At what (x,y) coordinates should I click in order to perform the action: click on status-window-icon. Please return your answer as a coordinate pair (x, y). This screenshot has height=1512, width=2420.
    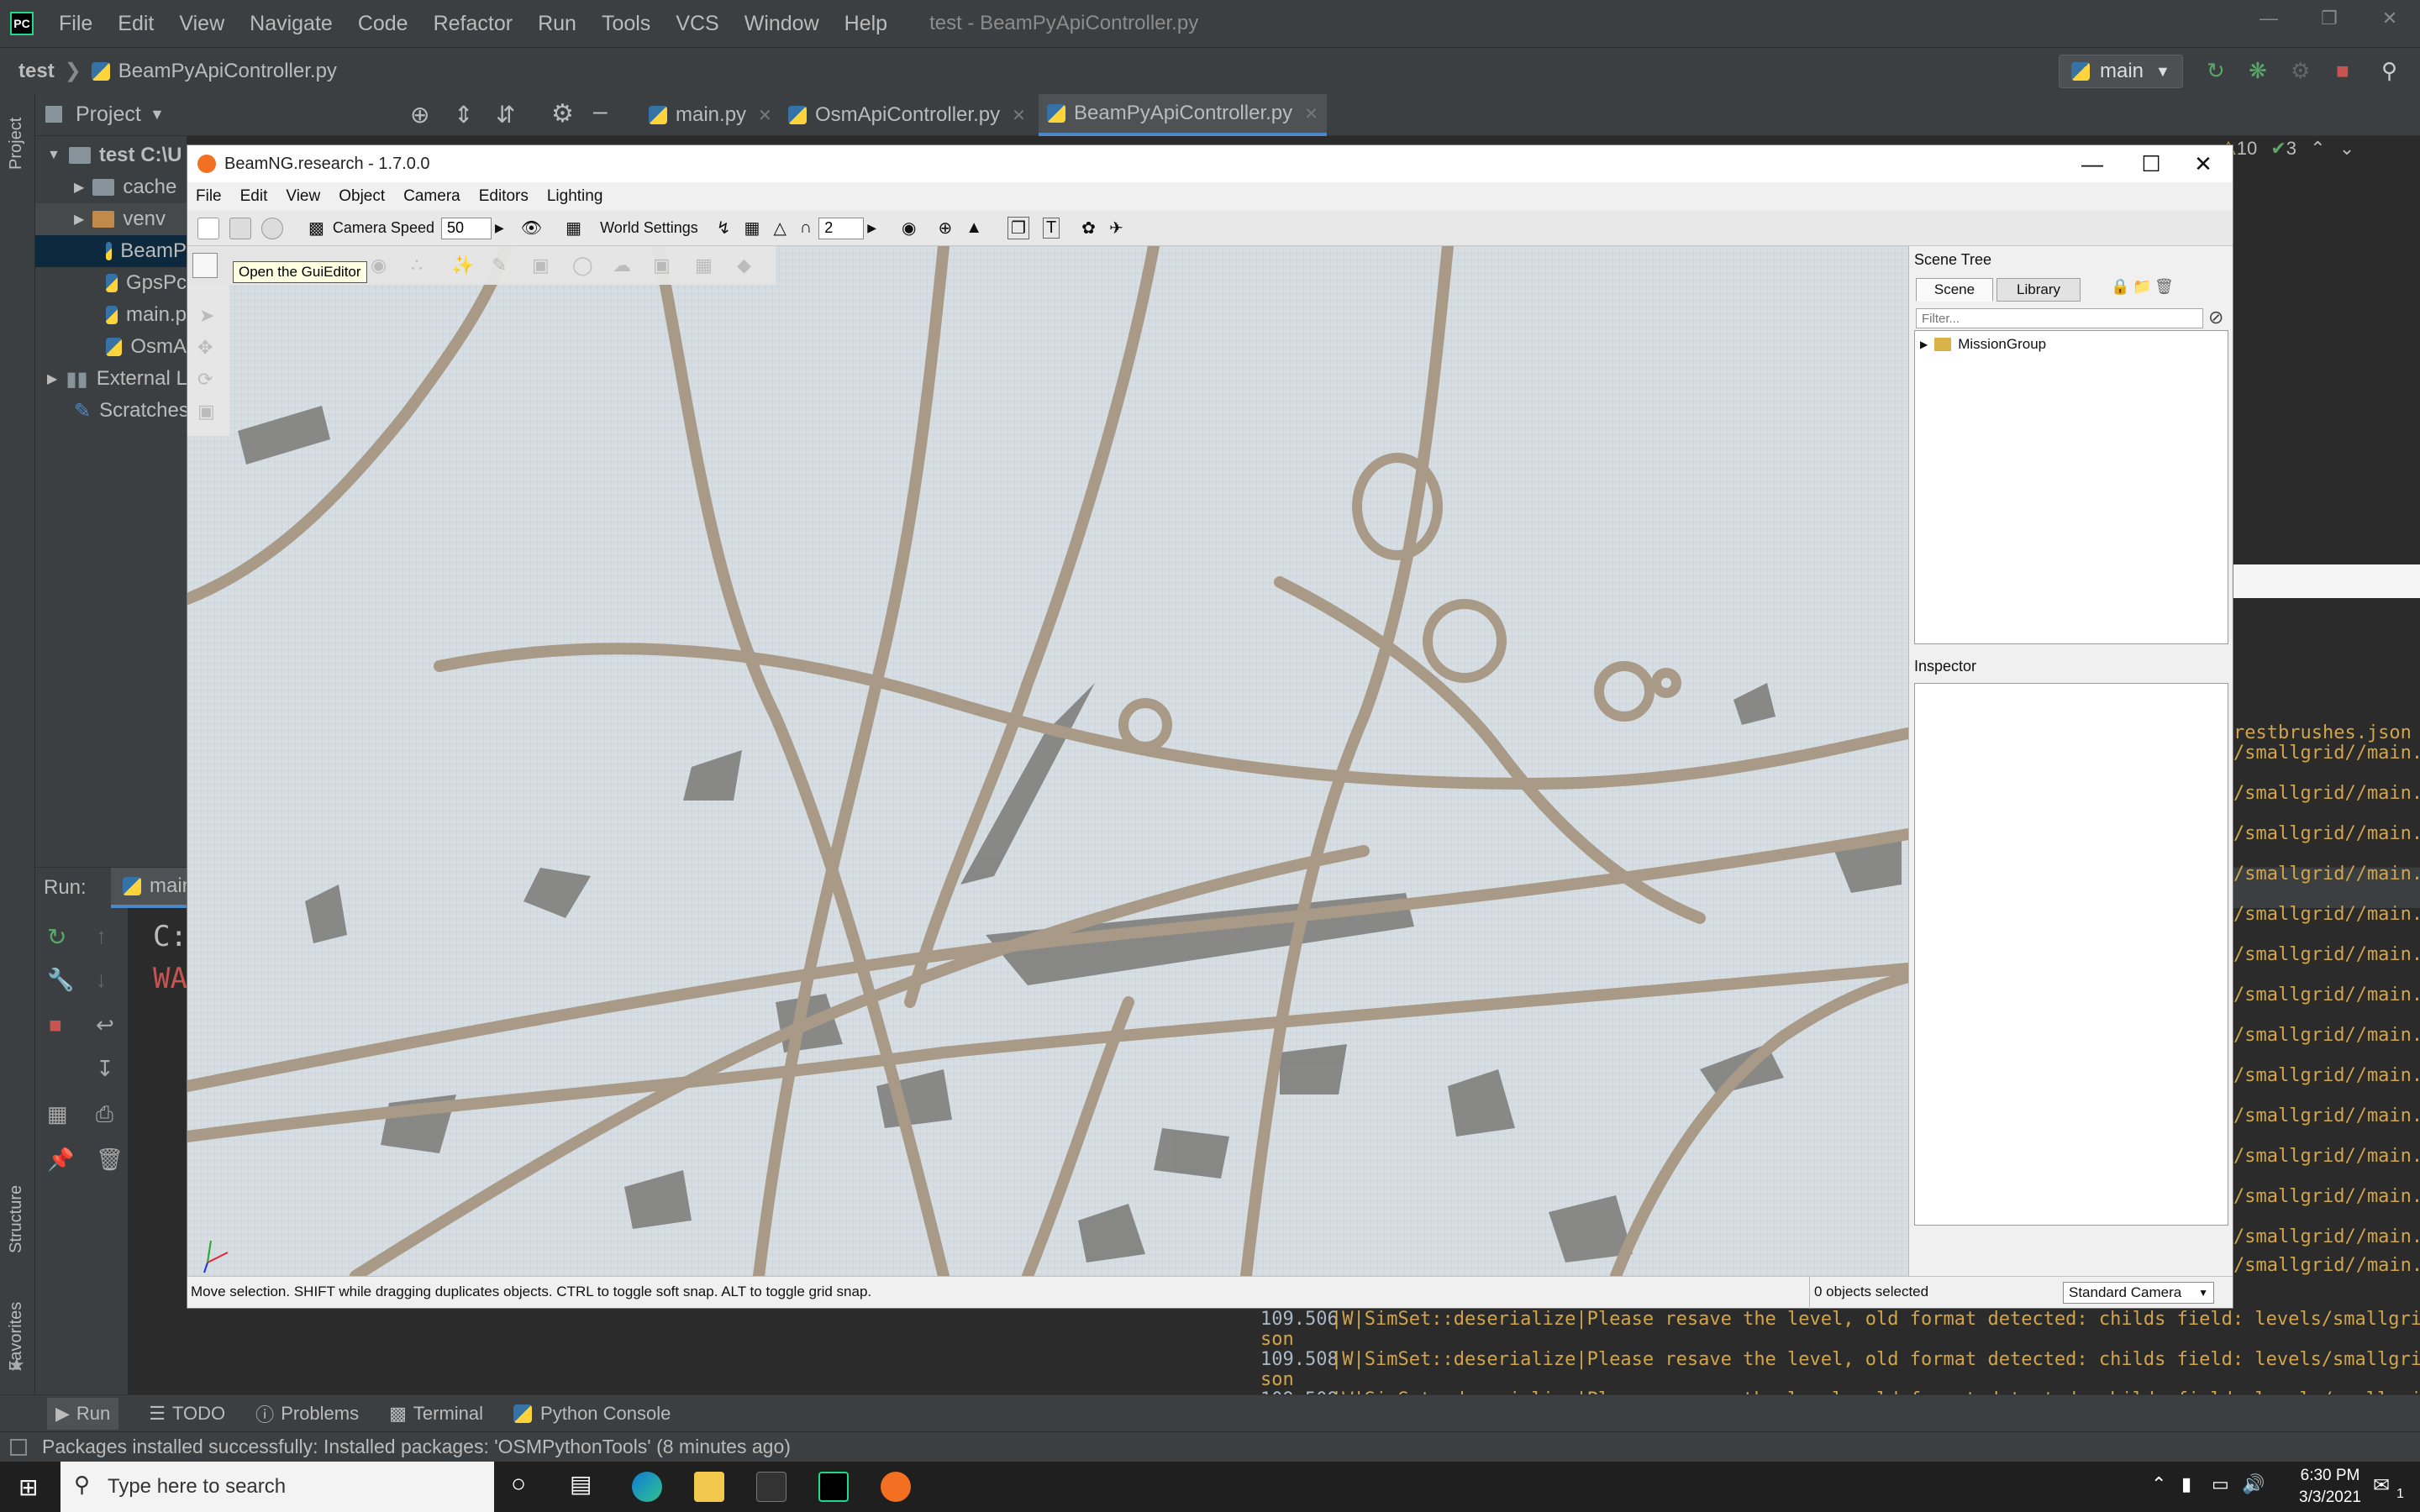
    Looking at the image, I should click on (18, 1447).